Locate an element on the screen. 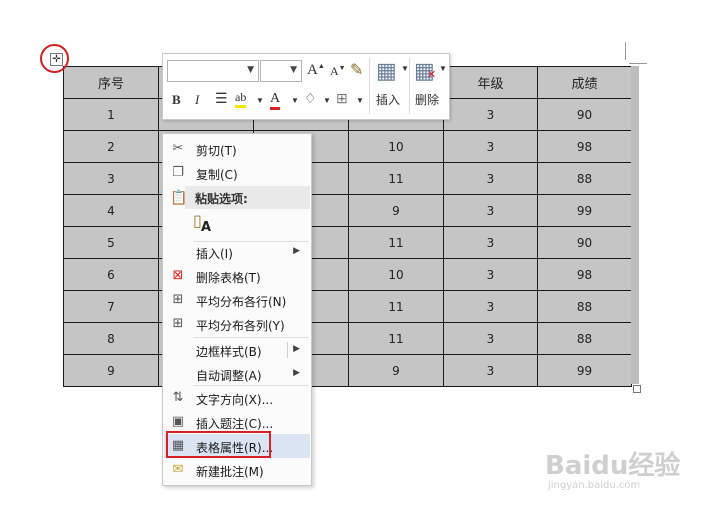 The image size is (709, 515). menu-item-label: 删除表格(T) is located at coordinates (228, 278).